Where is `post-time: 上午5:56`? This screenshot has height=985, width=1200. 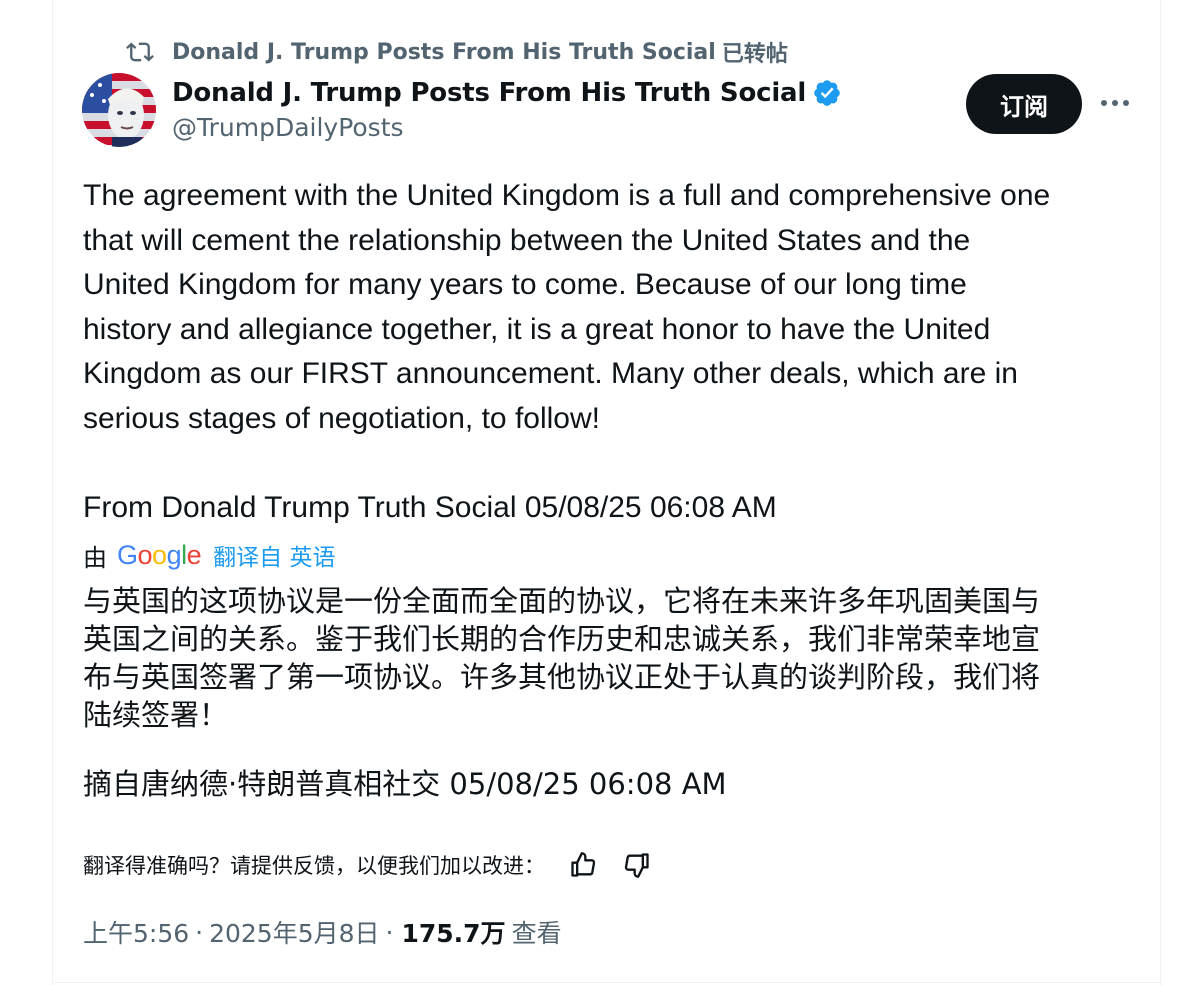
post-time: 上午5:56 is located at coordinates (136, 932).